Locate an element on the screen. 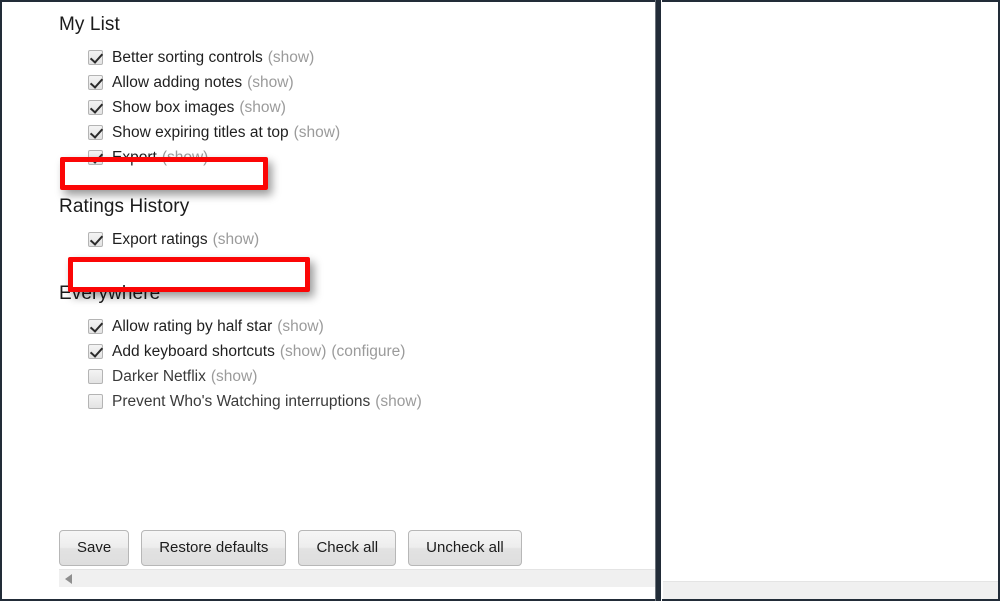 This screenshot has height=601, width=1000. checkbox-show-expiring-titles-at-top is located at coordinates (95, 132).